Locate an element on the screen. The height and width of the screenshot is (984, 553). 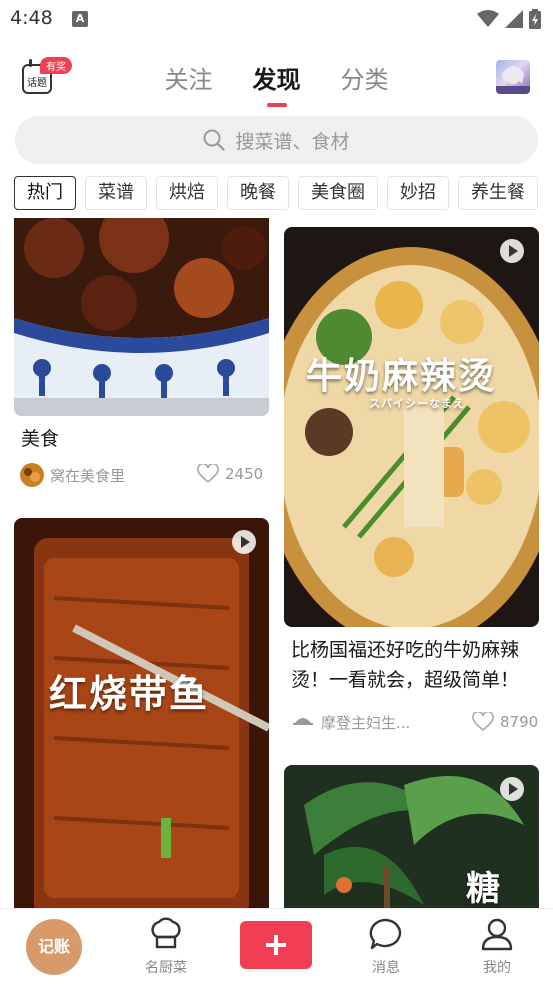
nav-chef-label: 名厨菜 is located at coordinates (166, 968).